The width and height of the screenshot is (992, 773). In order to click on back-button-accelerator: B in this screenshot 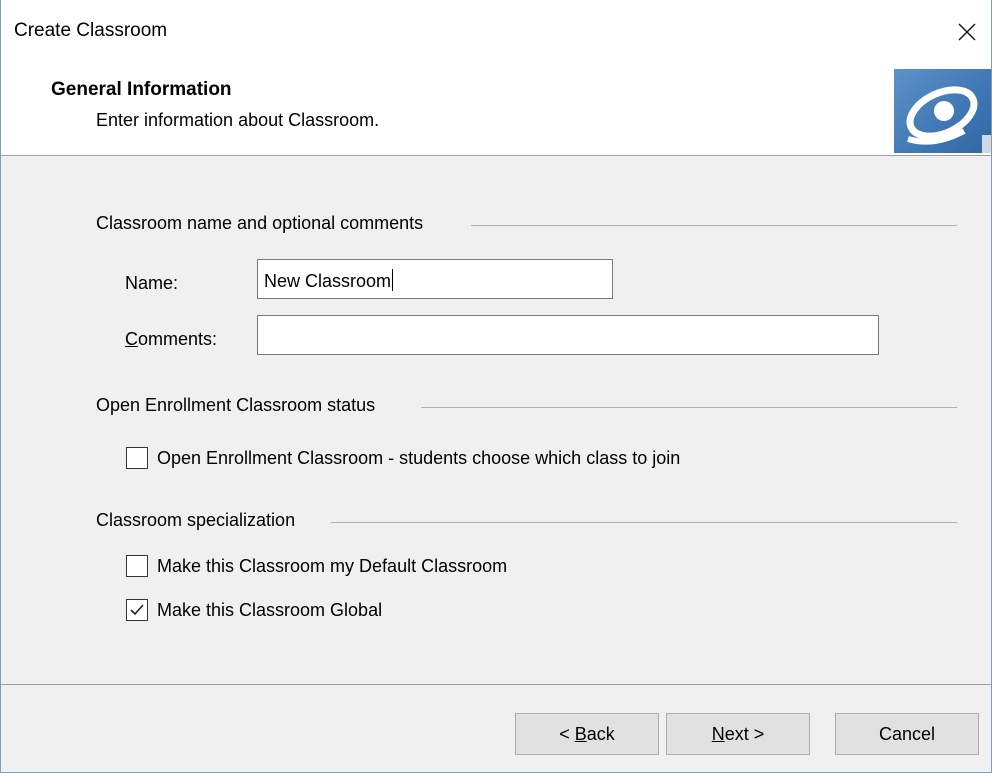, I will do `click(580, 733)`.